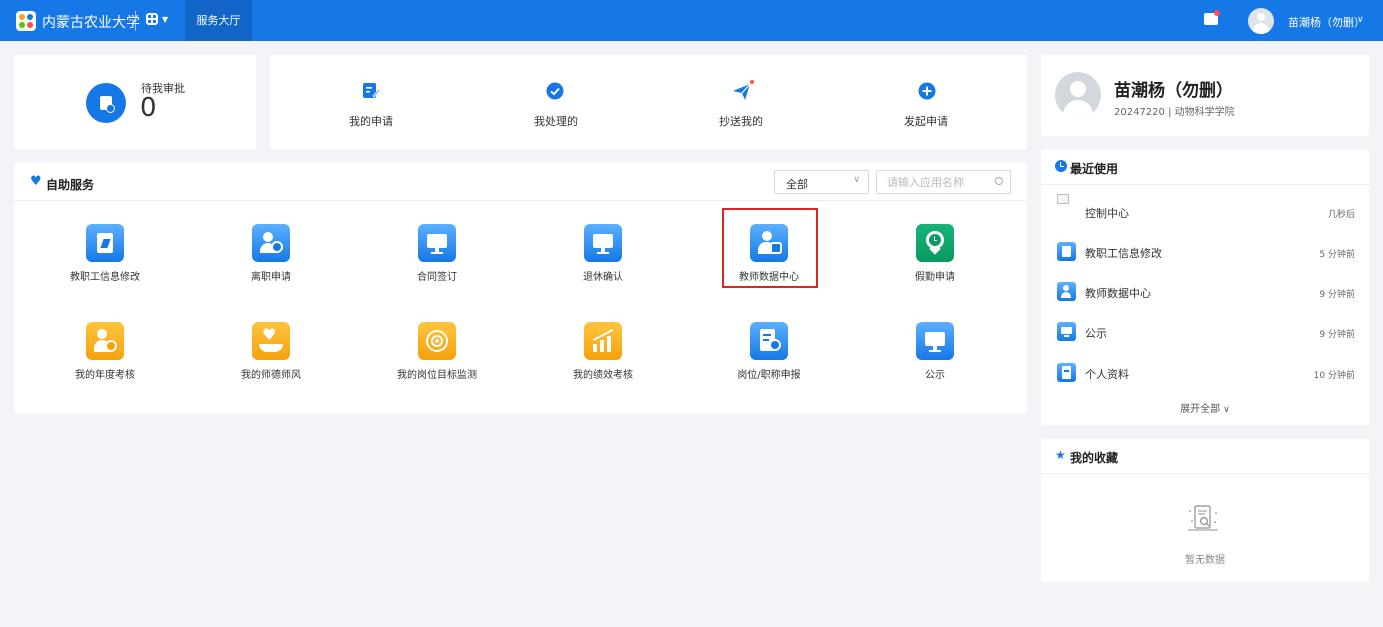 Image resolution: width=1383 pixels, height=627 pixels. What do you see at coordinates (106, 103) in the screenshot?
I see `approval-doc-icon` at bounding box center [106, 103].